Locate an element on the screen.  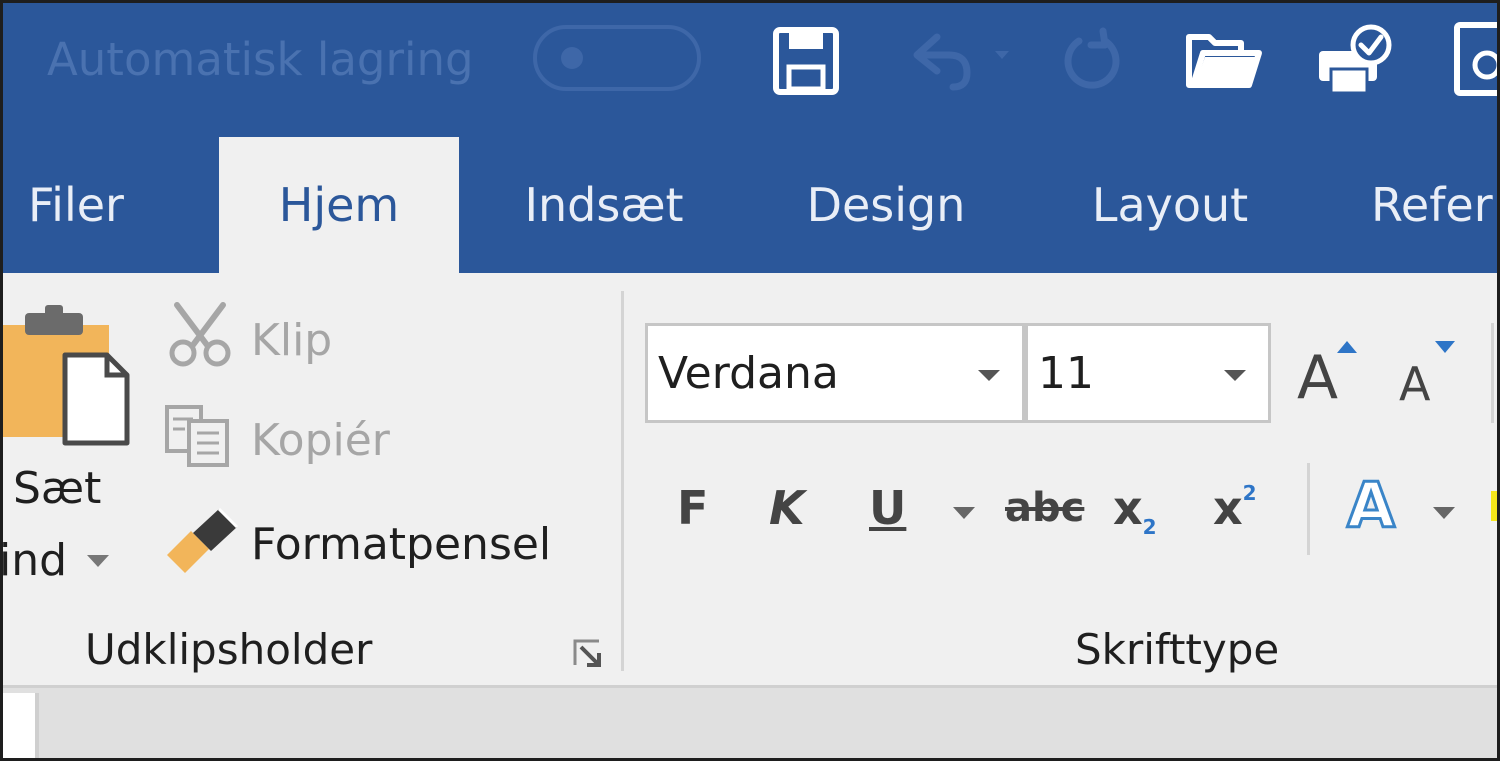
text-effects-letter: A is located at coordinates (1371, 506).